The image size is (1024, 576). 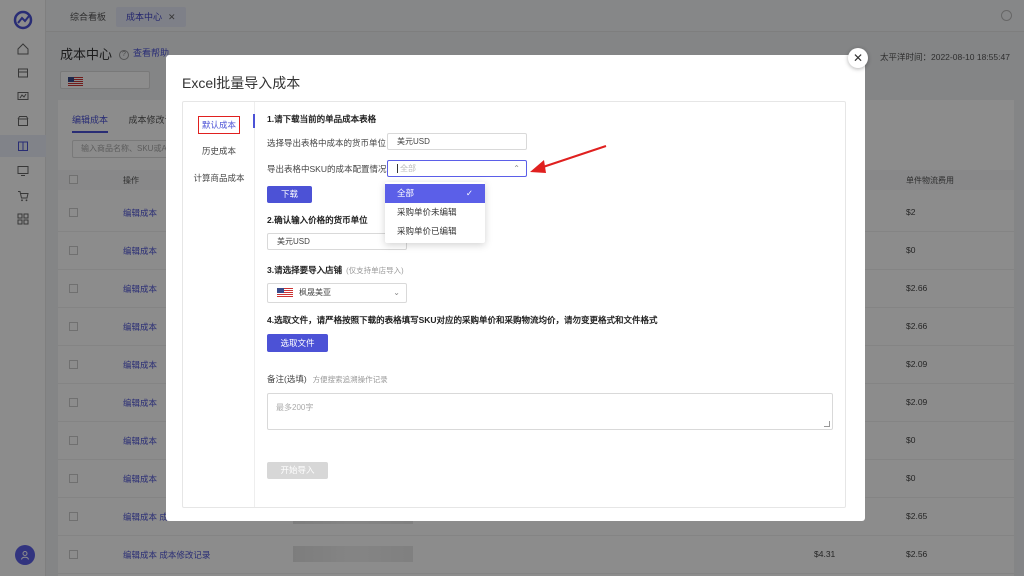 I want to click on check-icon: ✓, so click(x=469, y=193).